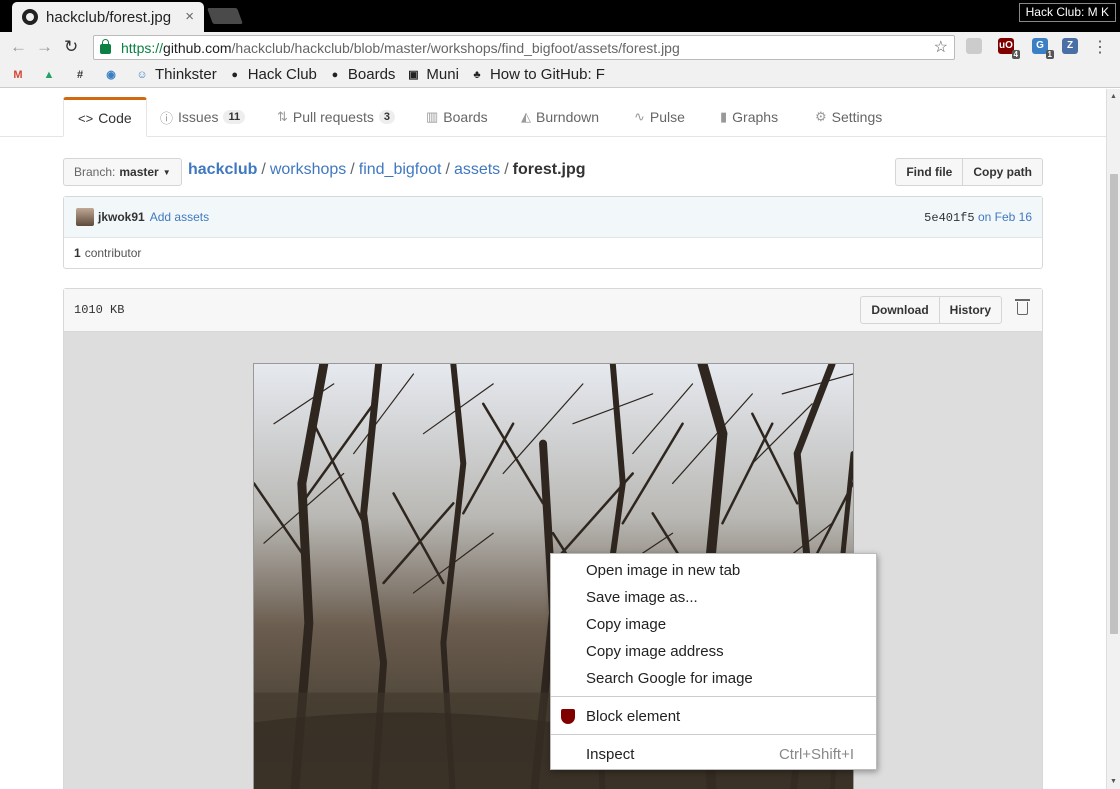  What do you see at coordinates (111, 74) in the screenshot?
I see `eye-icon: ◉` at bounding box center [111, 74].